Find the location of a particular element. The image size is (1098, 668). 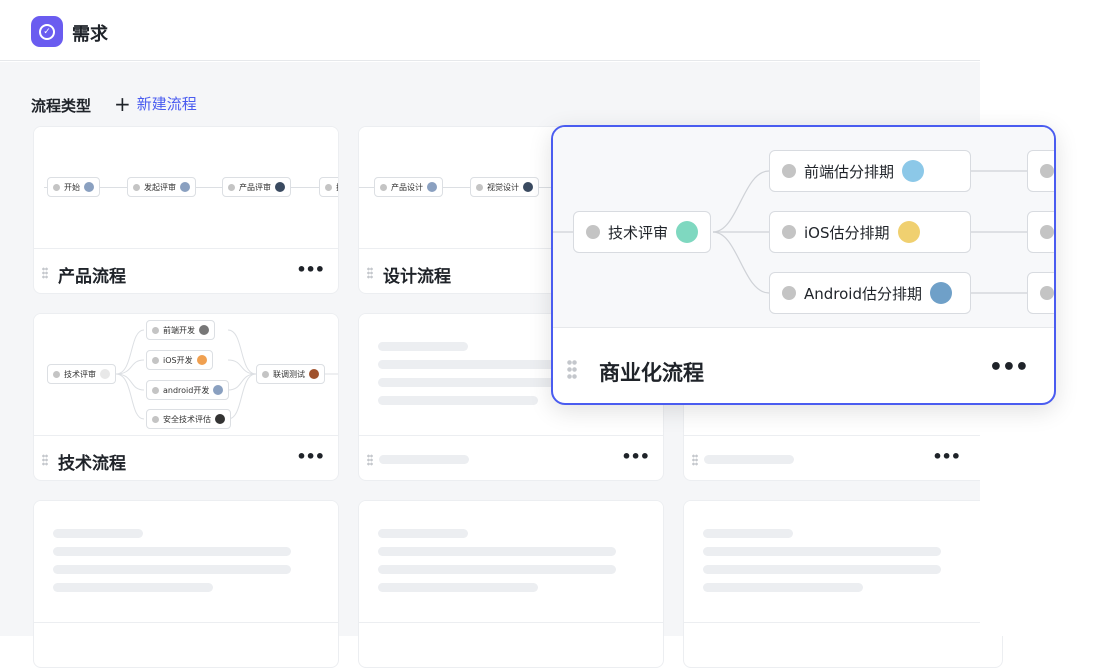

flow-node: 安全技术评估 is located at coordinates (188, 419).